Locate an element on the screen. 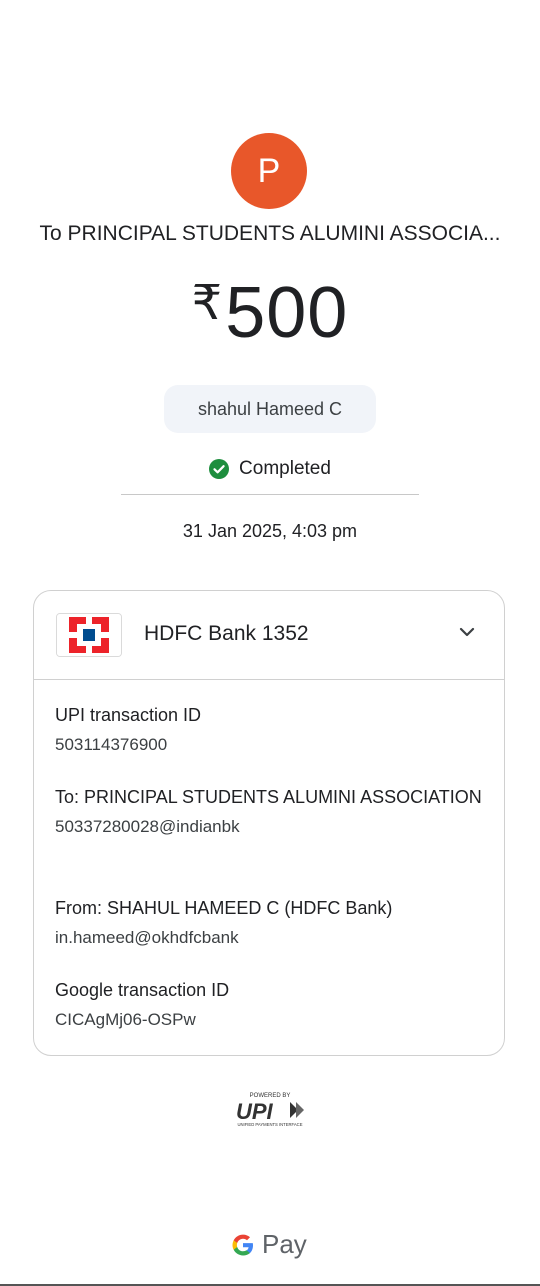  upi-transaction-id: UPI transaction ID 503114376900 is located at coordinates (270, 728).